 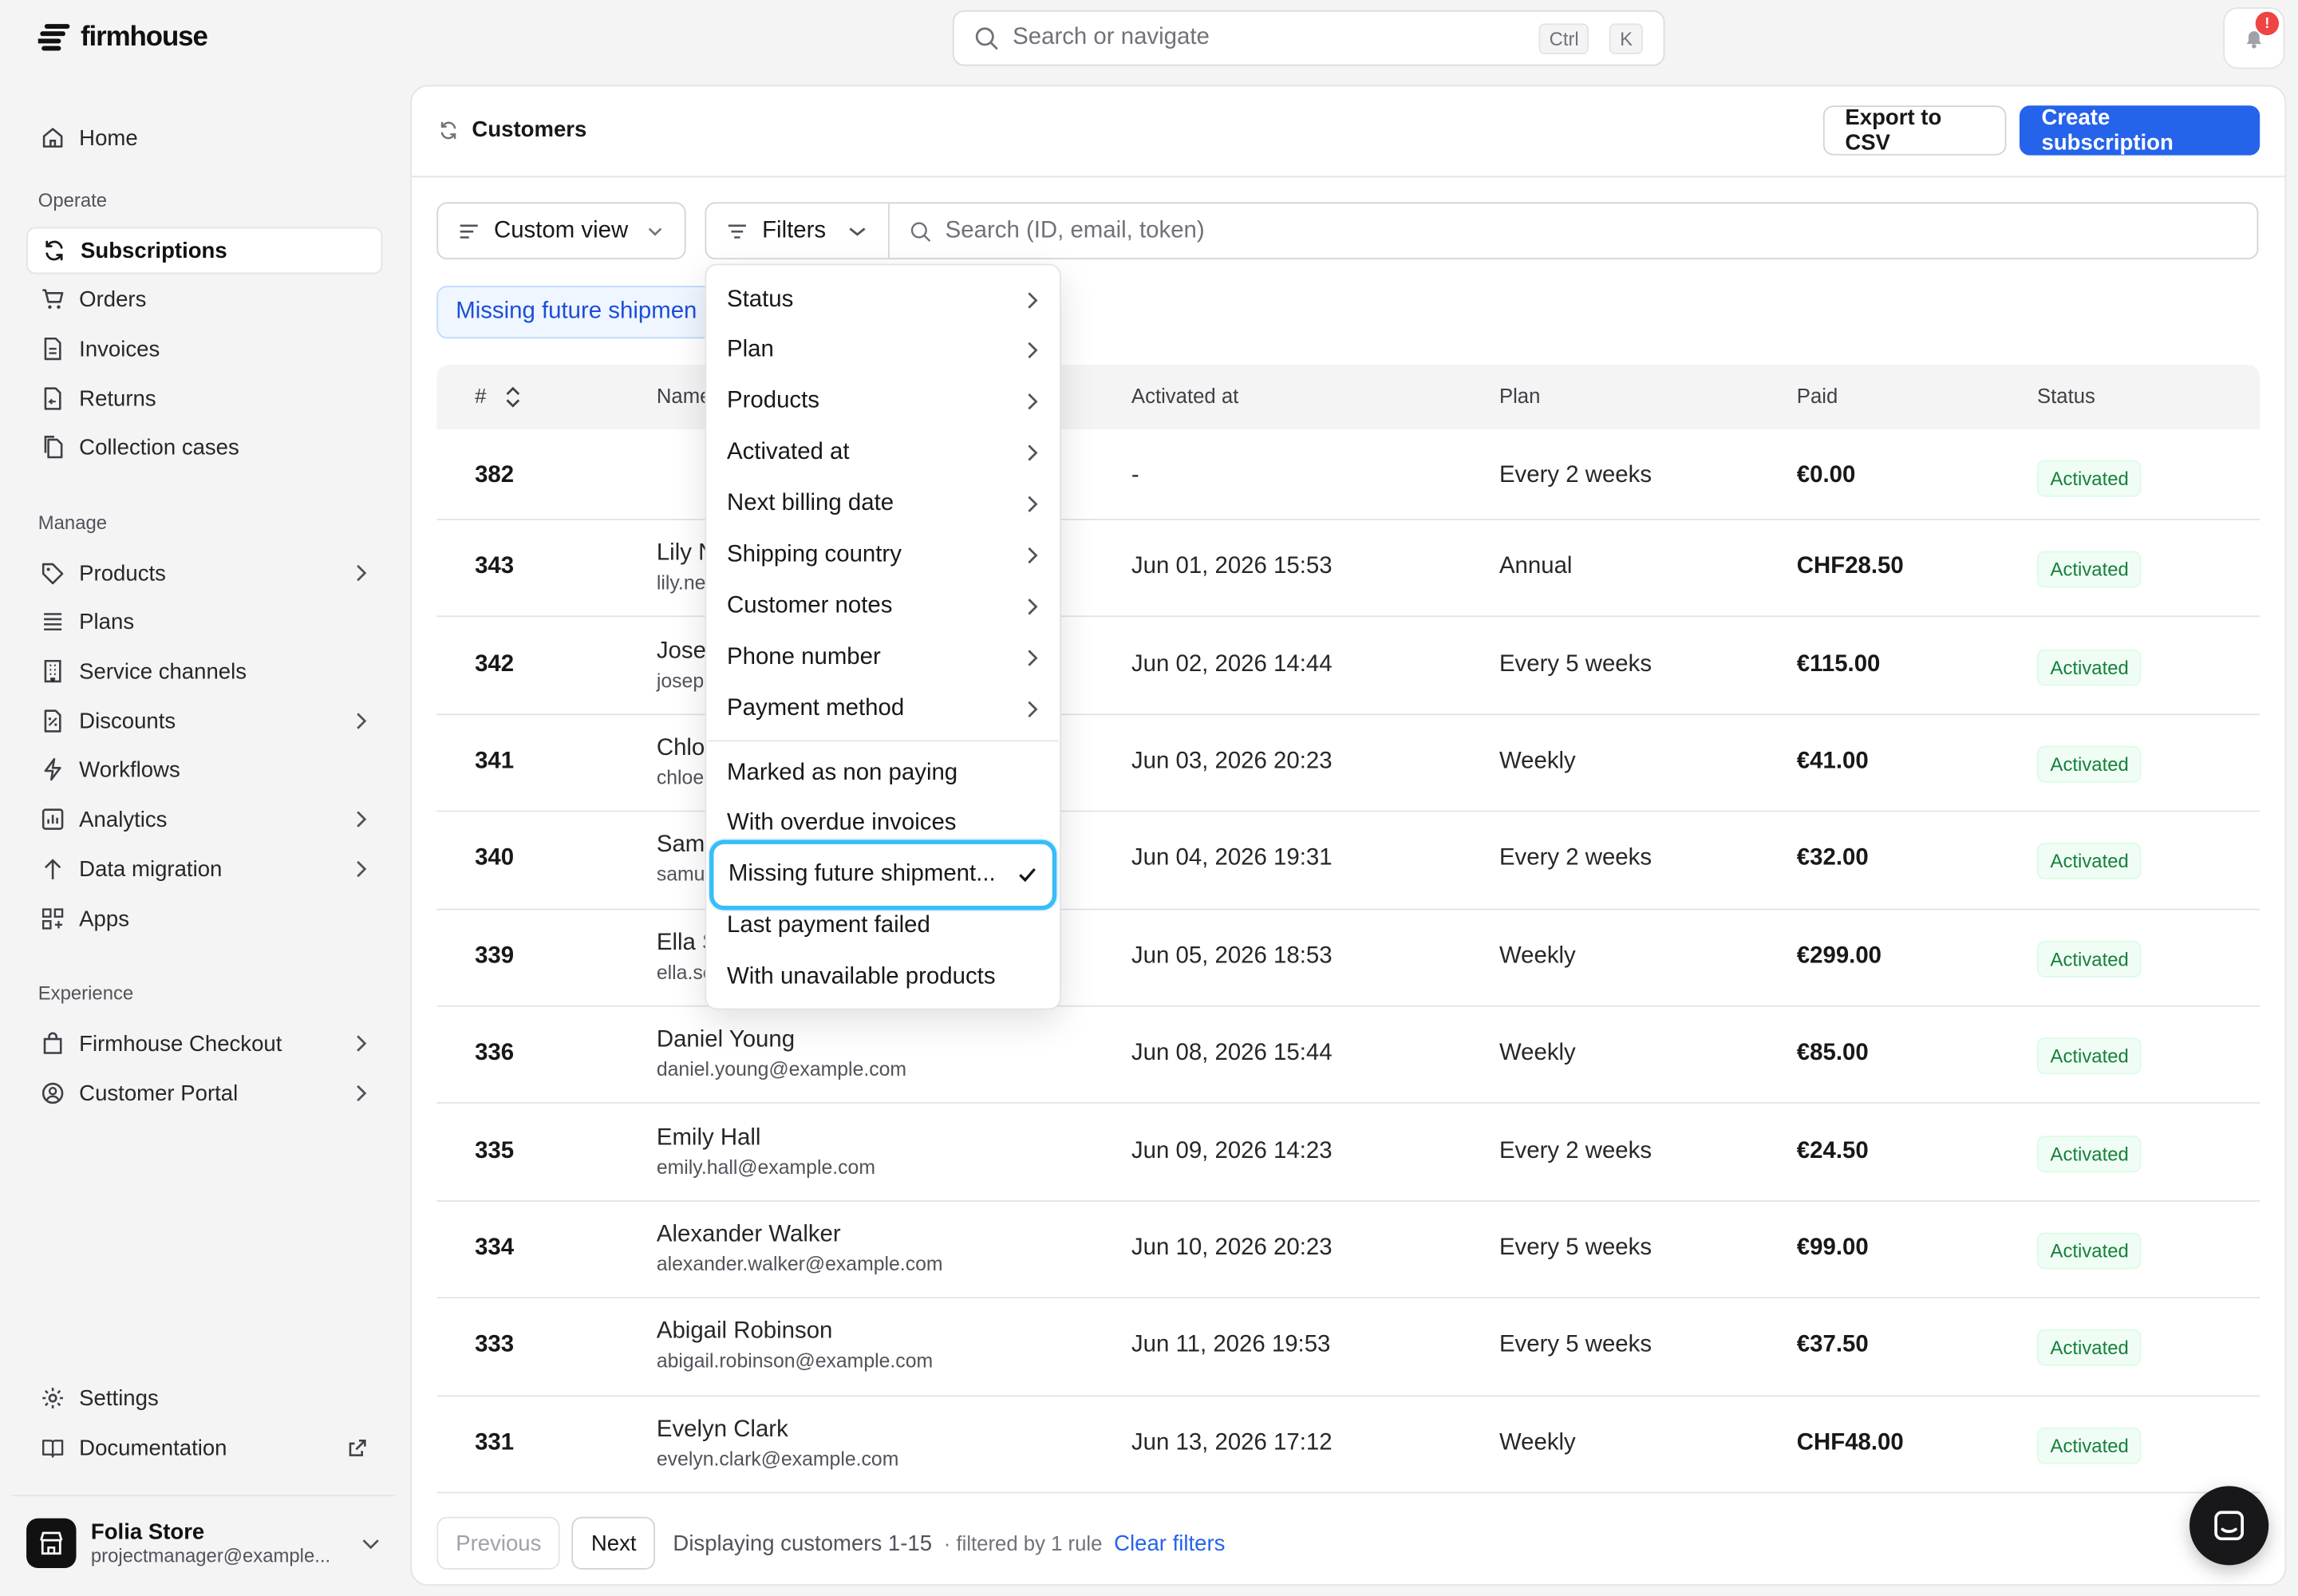 I want to click on sidebar-item-home: Home, so click(x=204, y=137).